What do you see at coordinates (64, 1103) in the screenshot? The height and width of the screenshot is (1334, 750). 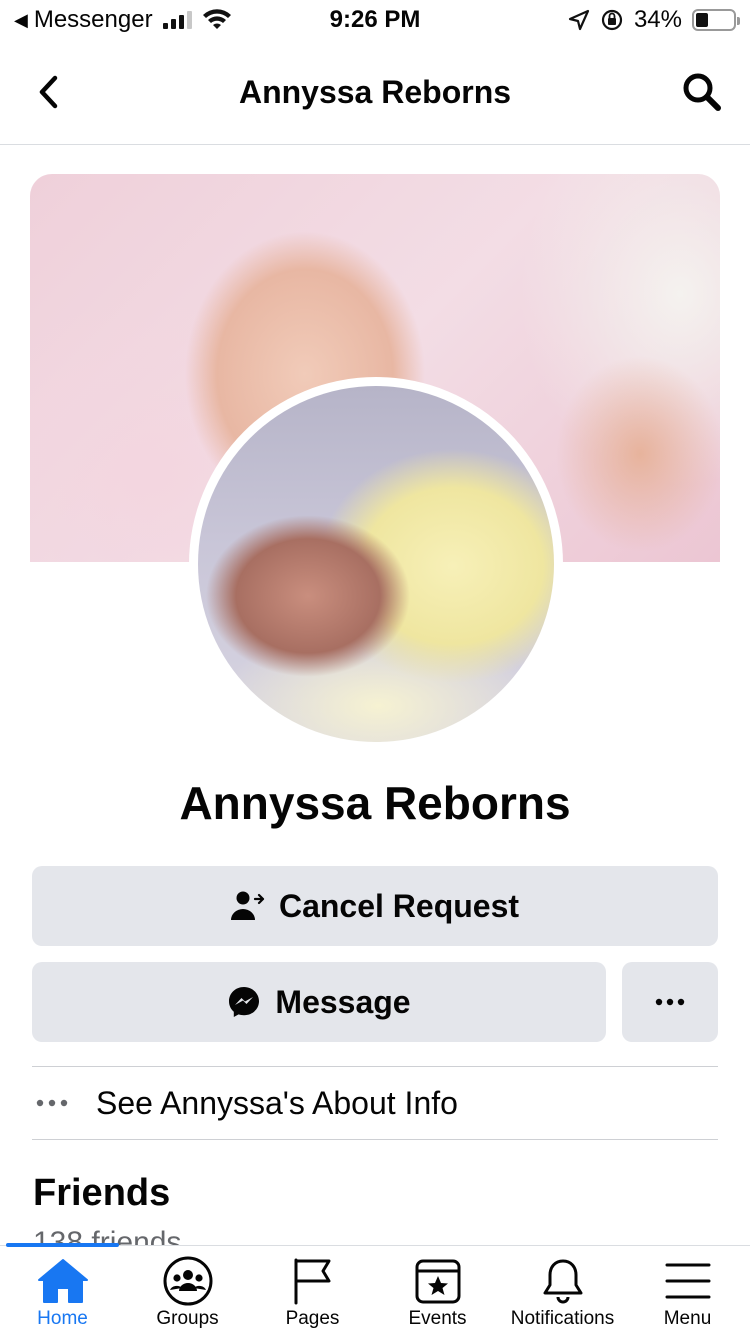 I see `ellipsis-icon` at bounding box center [64, 1103].